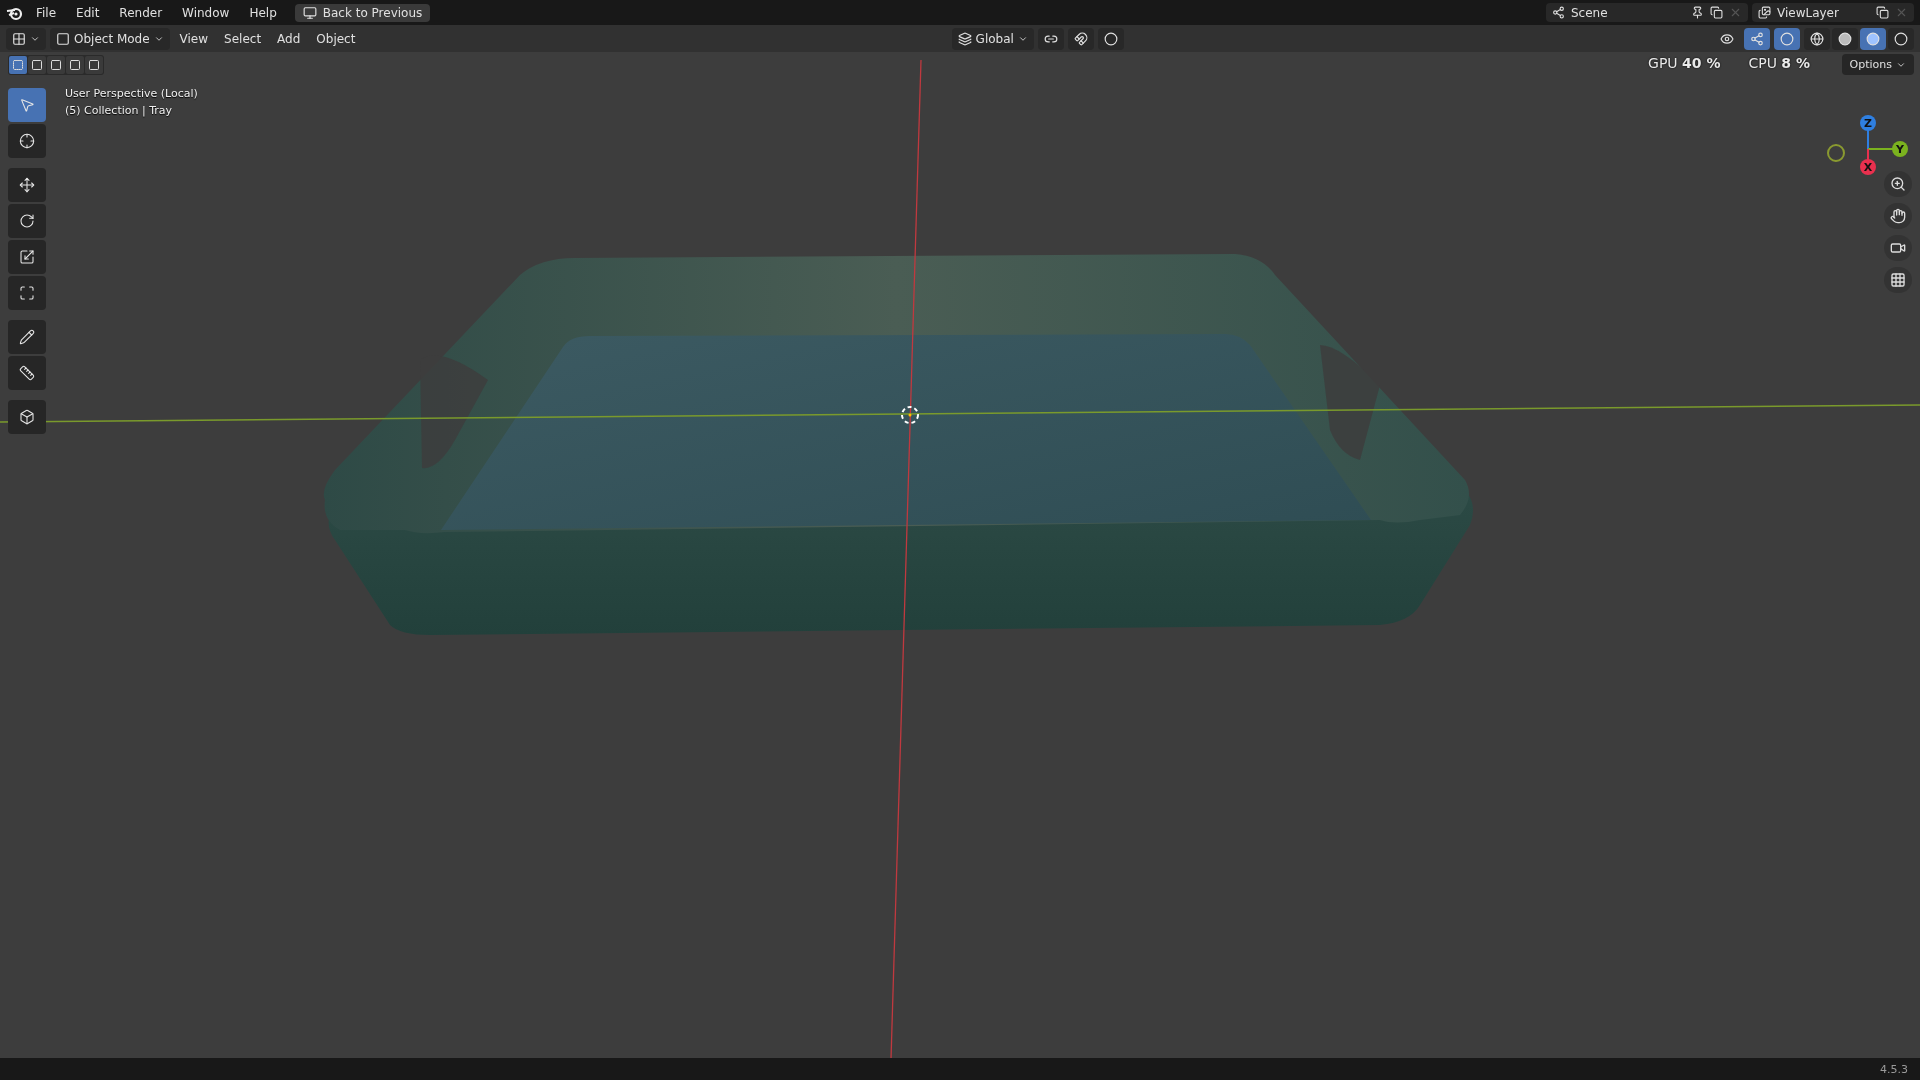 This screenshot has width=1920, height=1080. I want to click on header-menu: Add, so click(289, 38).